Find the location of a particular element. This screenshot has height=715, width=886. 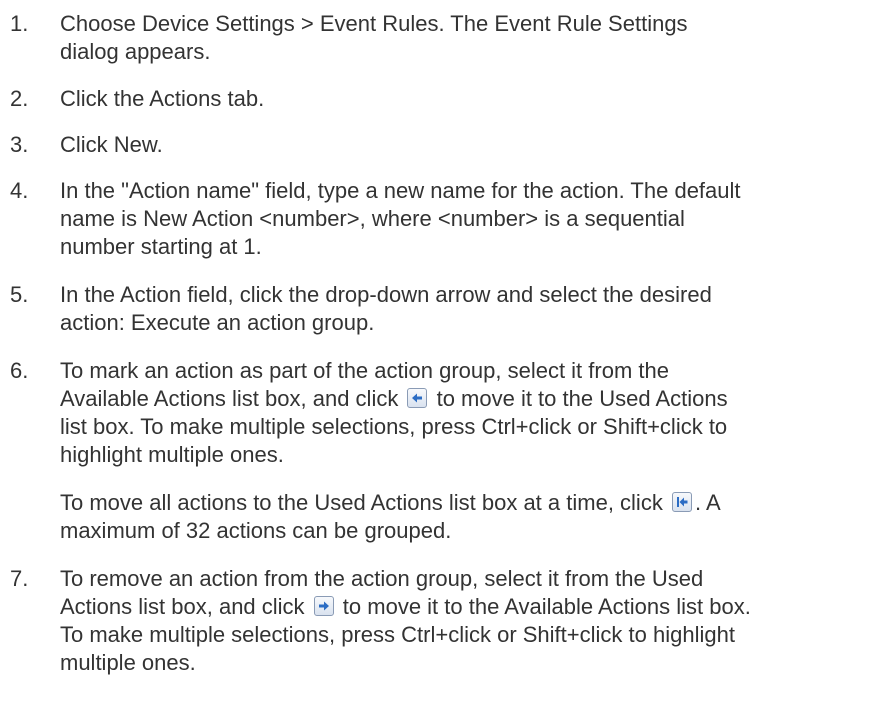

step-number: 7. is located at coordinates (19, 578).